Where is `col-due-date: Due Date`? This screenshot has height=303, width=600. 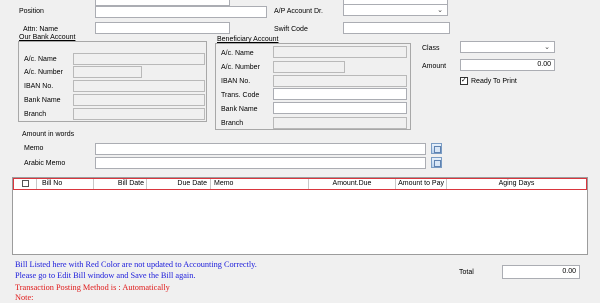 col-due-date: Due Date is located at coordinates (179, 184).